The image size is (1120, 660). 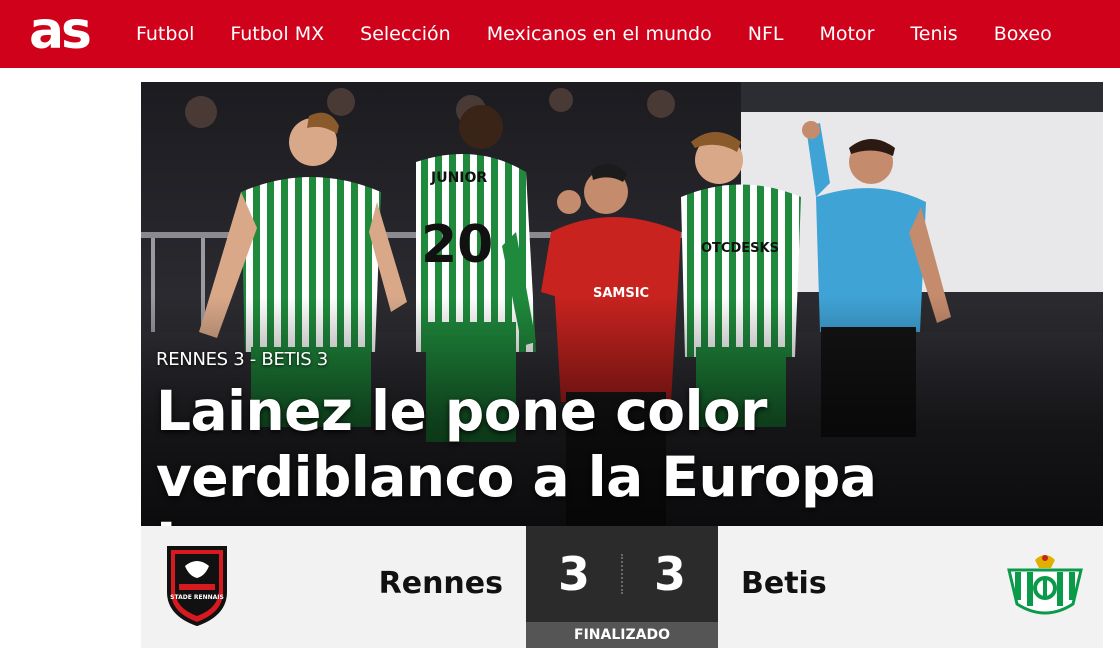 I want to click on nav-item-futbol: Futbol, so click(x=165, y=34).